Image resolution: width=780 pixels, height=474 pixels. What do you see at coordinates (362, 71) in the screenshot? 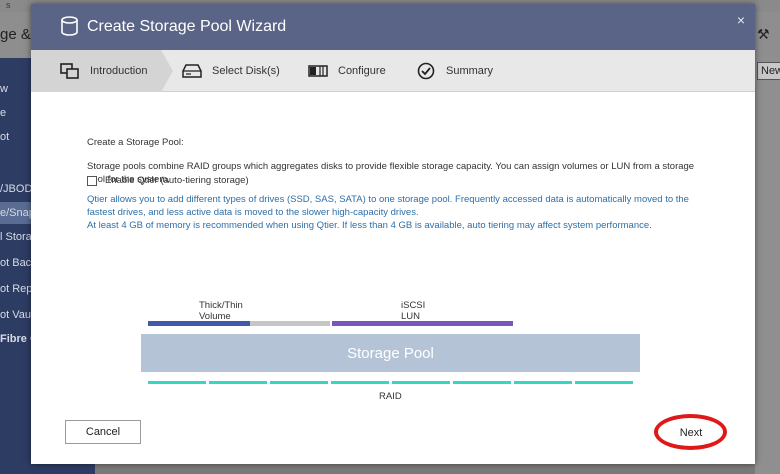
I see `step-label: Configure` at bounding box center [362, 71].